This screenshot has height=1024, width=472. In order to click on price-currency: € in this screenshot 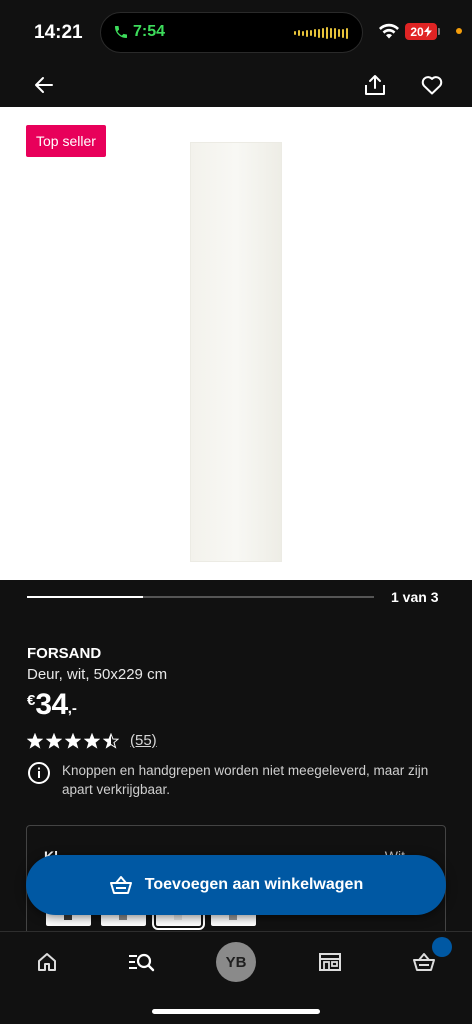, I will do `click(31, 700)`.